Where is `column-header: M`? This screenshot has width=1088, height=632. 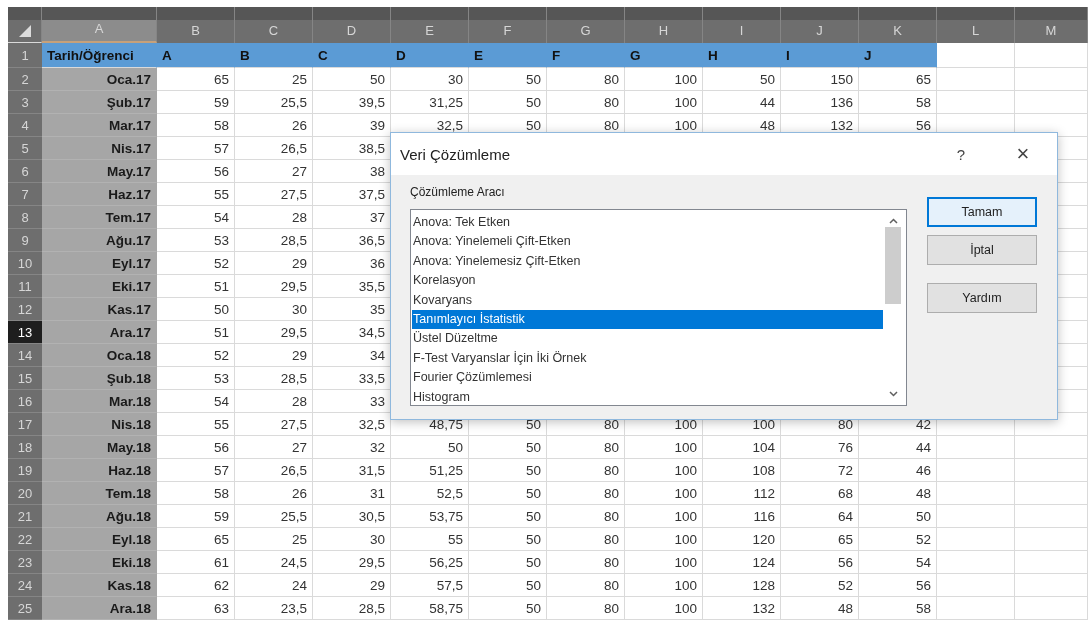 column-header: M is located at coordinates (1051, 25).